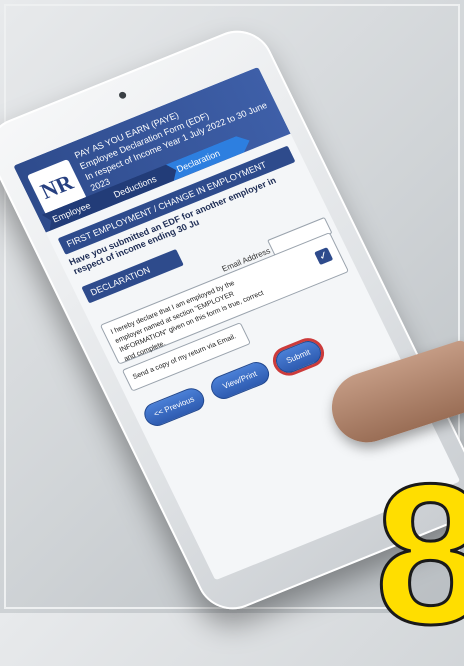 This screenshot has width=464, height=666. I want to click on declaration-checkbox: ✓, so click(324, 256).